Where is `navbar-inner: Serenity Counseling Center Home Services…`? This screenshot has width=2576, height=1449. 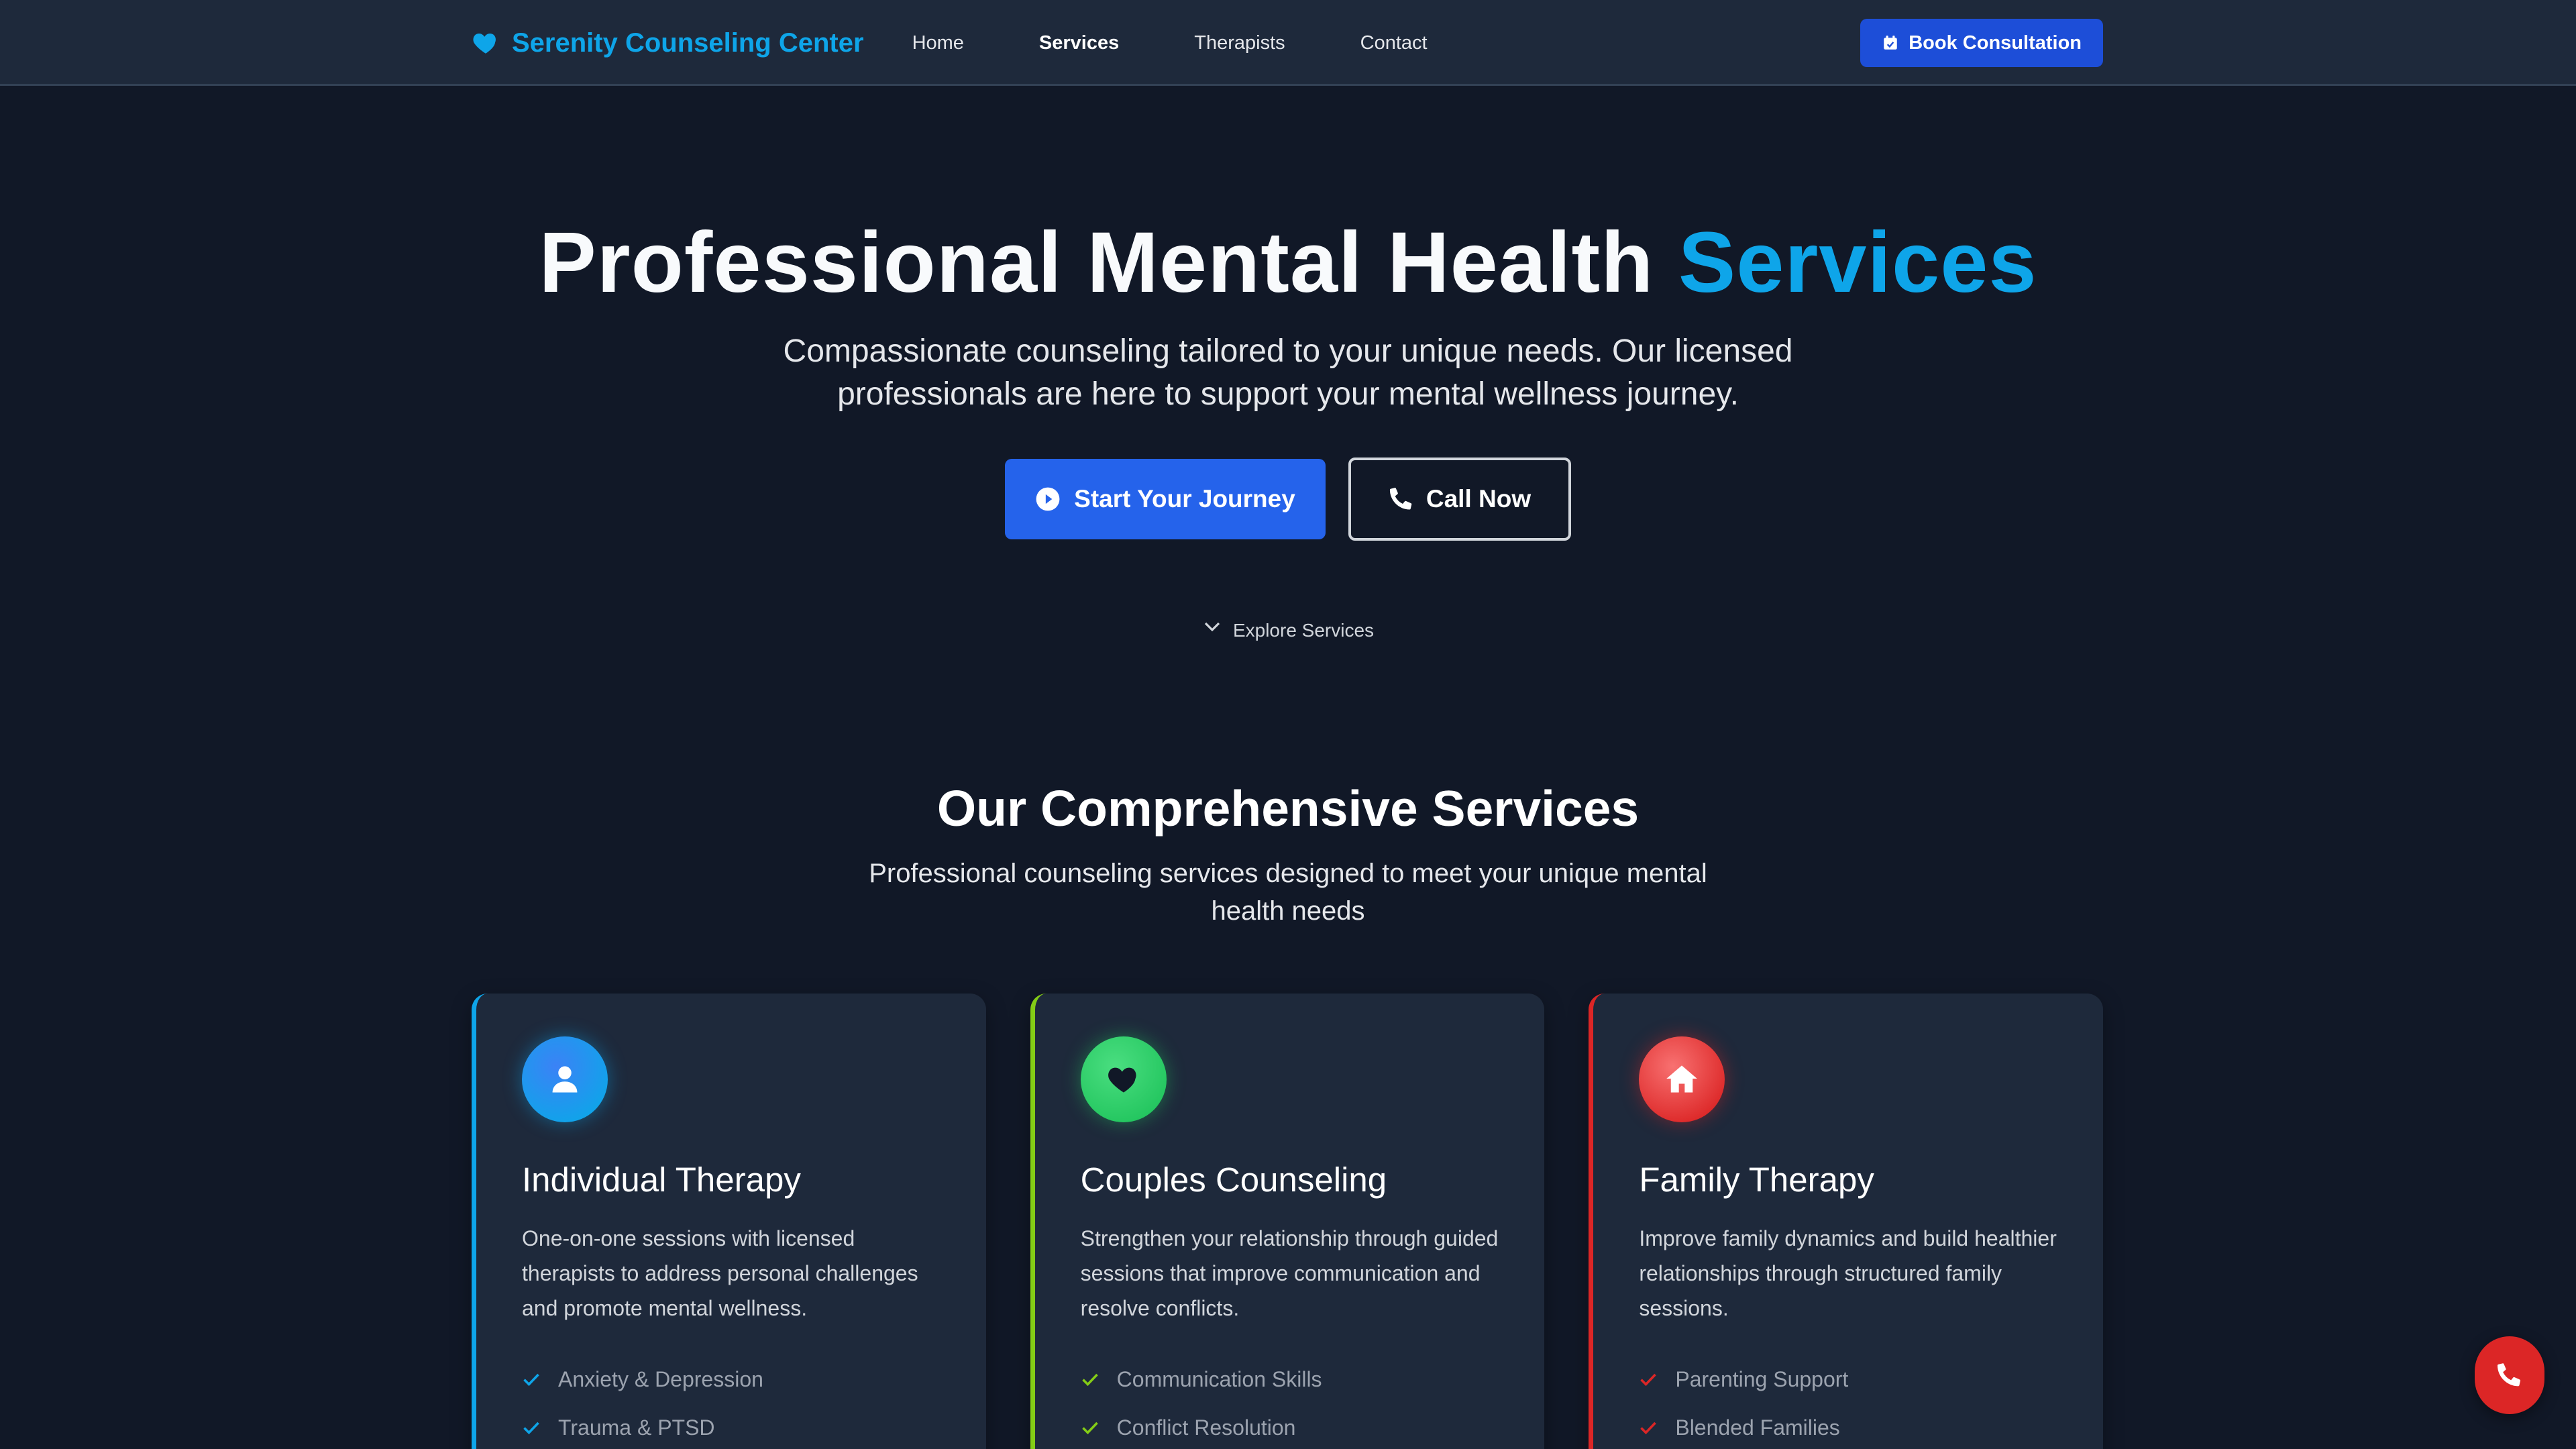
navbar-inner: Serenity Counseling Center Home Services… is located at coordinates (1287, 43).